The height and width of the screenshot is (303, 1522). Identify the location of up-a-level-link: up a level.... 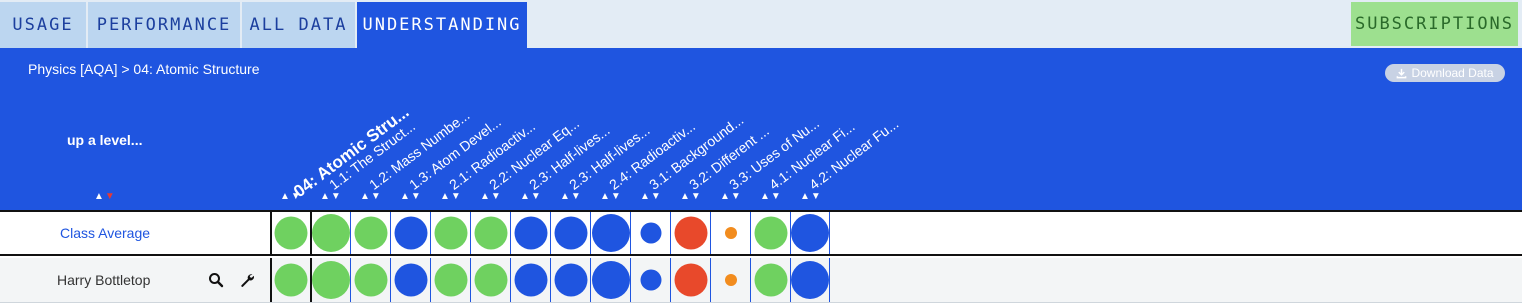
(104, 140).